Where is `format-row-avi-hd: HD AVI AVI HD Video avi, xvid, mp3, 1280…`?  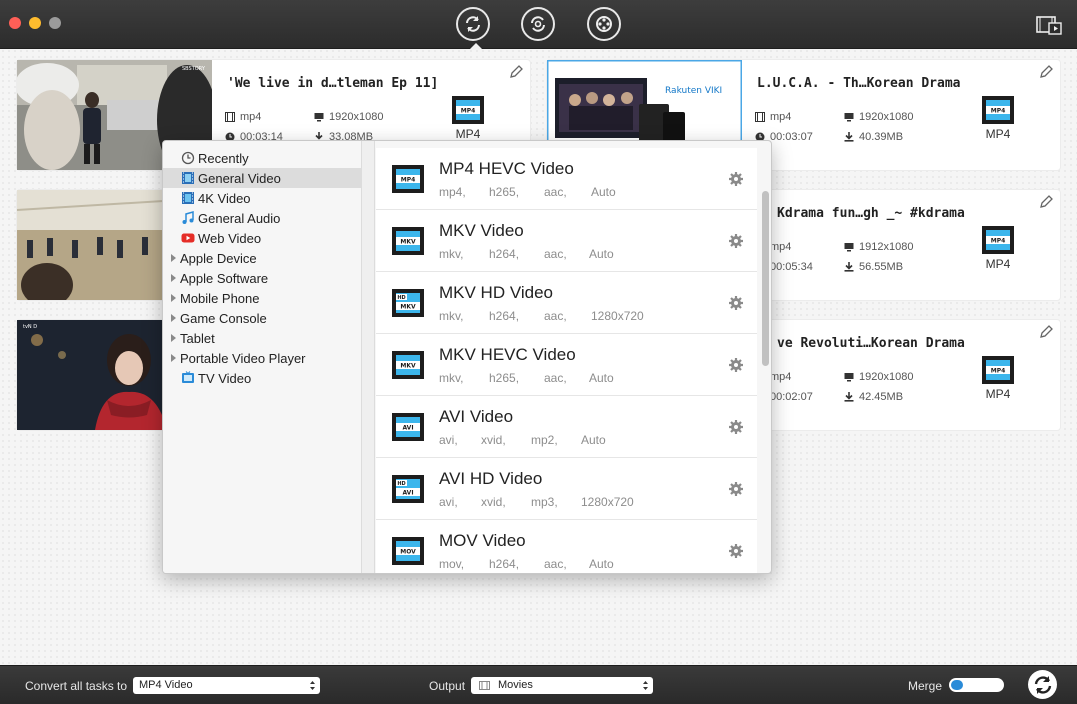
format-row-avi-hd: HD AVI AVI HD Video avi, xvid, mp3, 1280… is located at coordinates (566, 489).